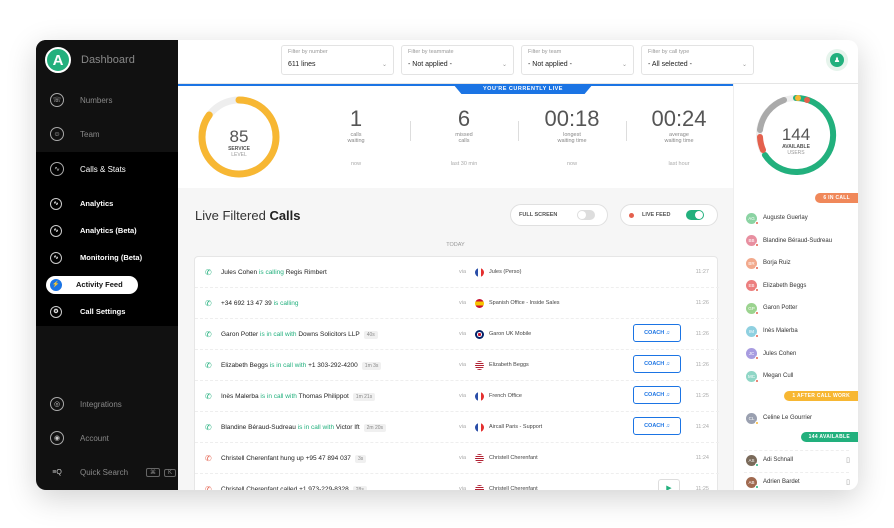 Image resolution: width=894 pixels, height=528 pixels. What do you see at coordinates (107, 257) in the screenshot?
I see `sidebar-item-monitoring-beta: ∿ Monitoring (Beta)` at bounding box center [107, 257].